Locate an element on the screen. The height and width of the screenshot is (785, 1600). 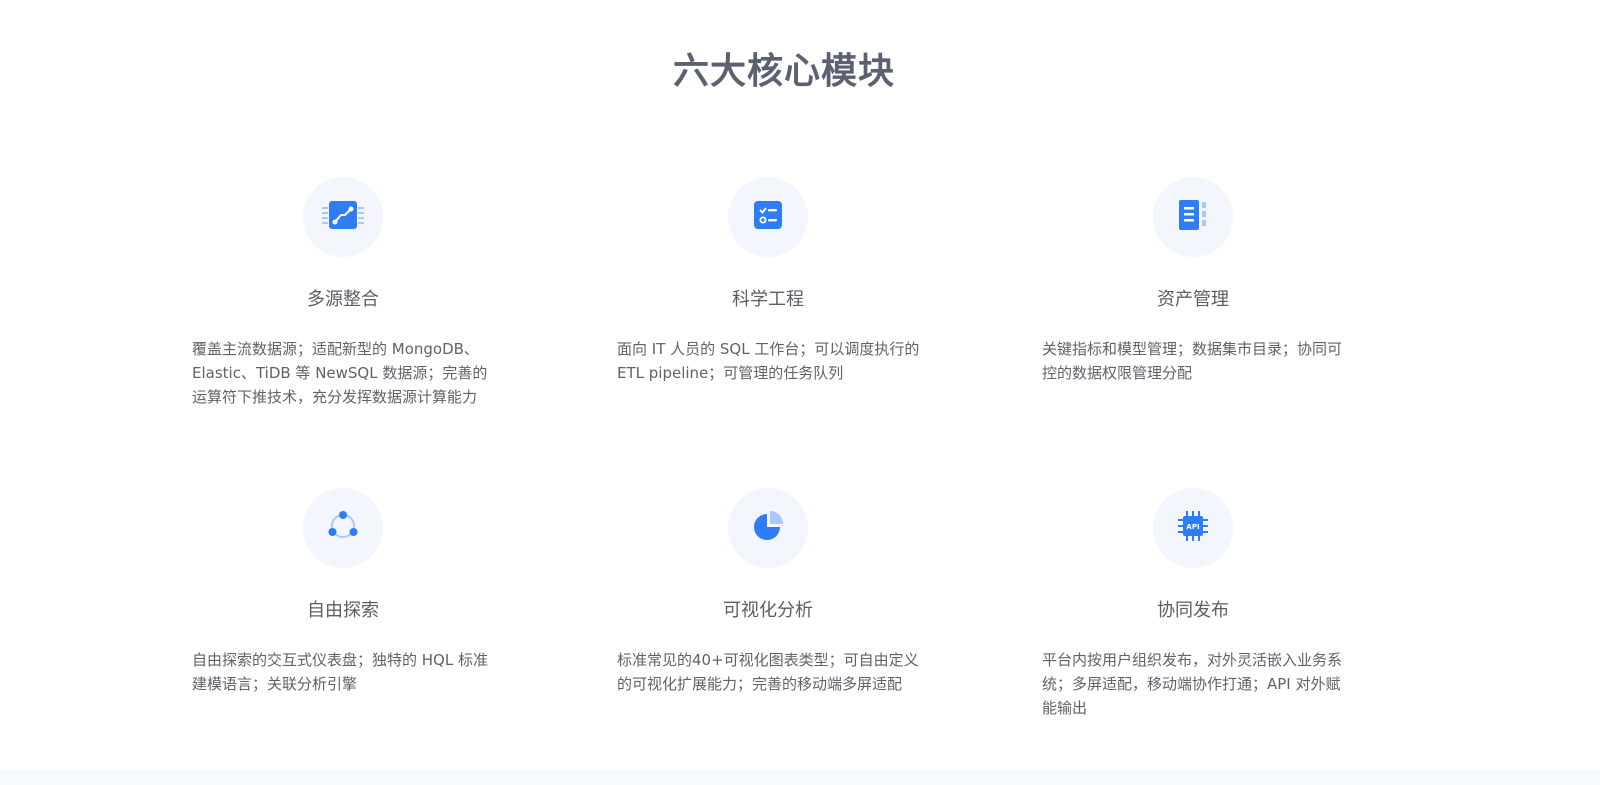
network-nodes-icon is located at coordinates (343, 528).